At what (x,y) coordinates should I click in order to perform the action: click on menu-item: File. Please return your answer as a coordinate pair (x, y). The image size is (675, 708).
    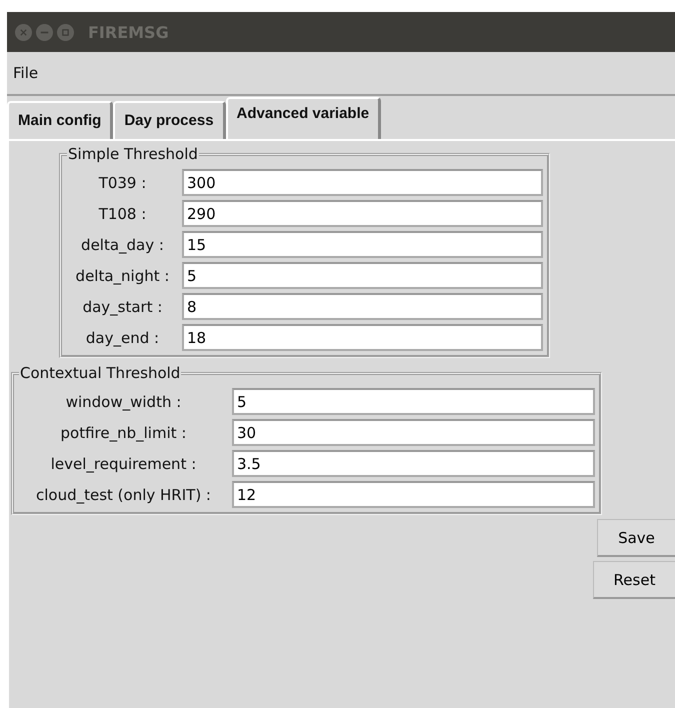
    Looking at the image, I should click on (25, 73).